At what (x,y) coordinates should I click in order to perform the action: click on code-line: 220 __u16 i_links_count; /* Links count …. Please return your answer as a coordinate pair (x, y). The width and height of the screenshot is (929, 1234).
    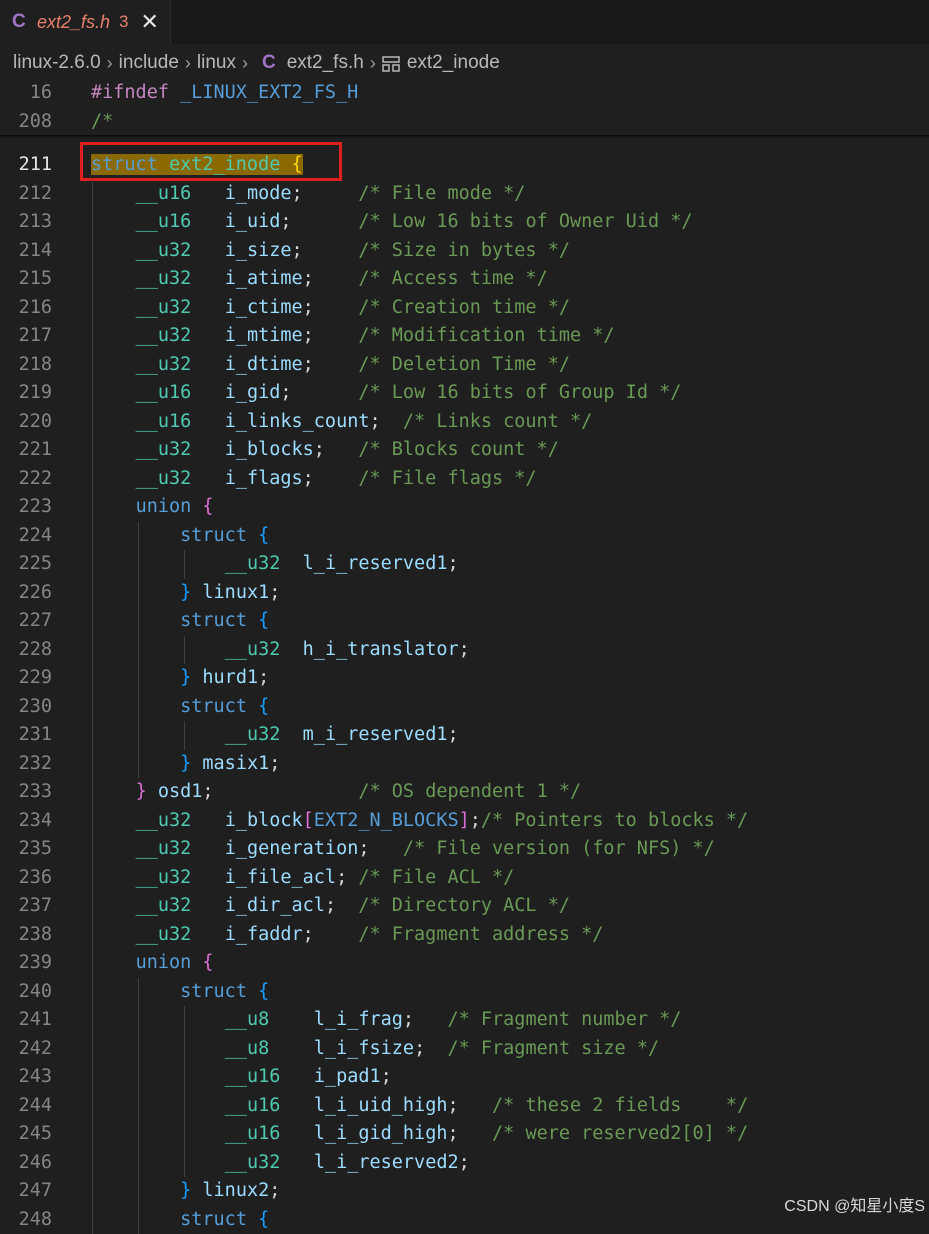
    Looking at the image, I should click on (464, 422).